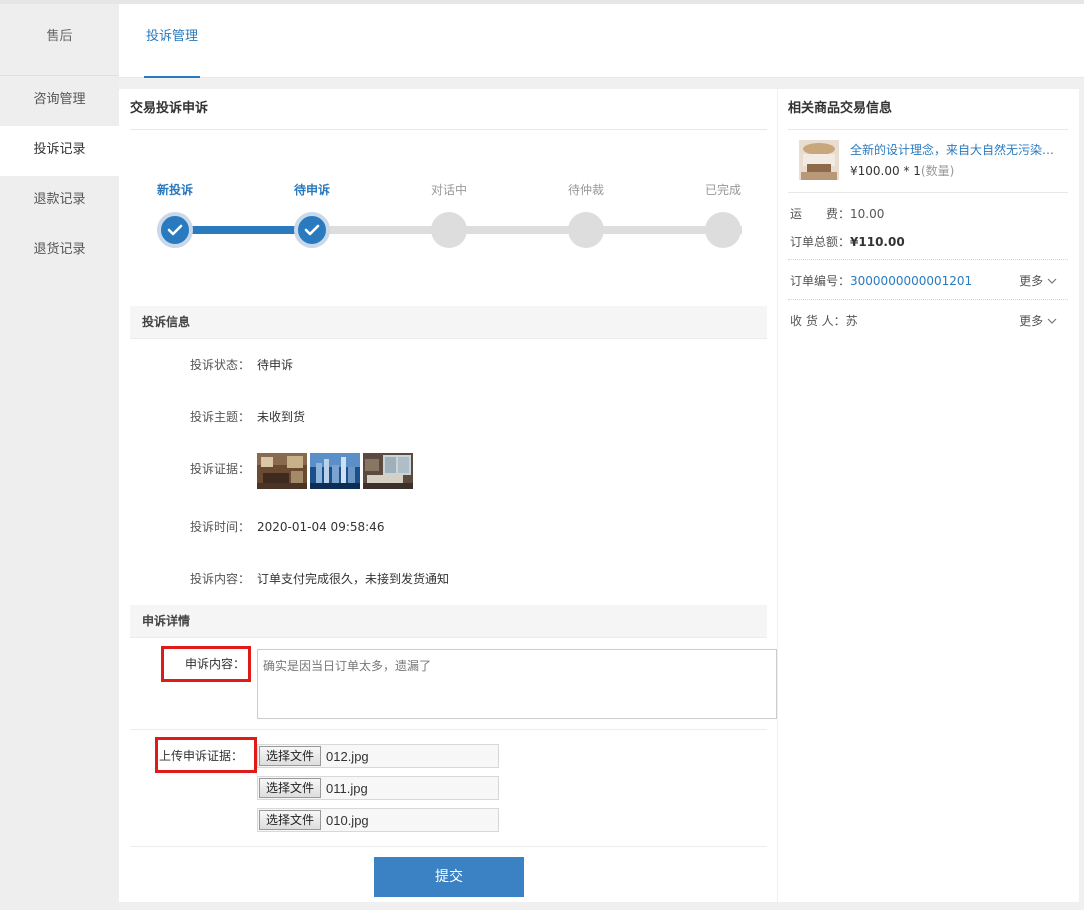 Image resolution: width=1084 pixels, height=910 pixels. I want to click on complaint-subject-label: 投诉主题：, so click(219, 417).